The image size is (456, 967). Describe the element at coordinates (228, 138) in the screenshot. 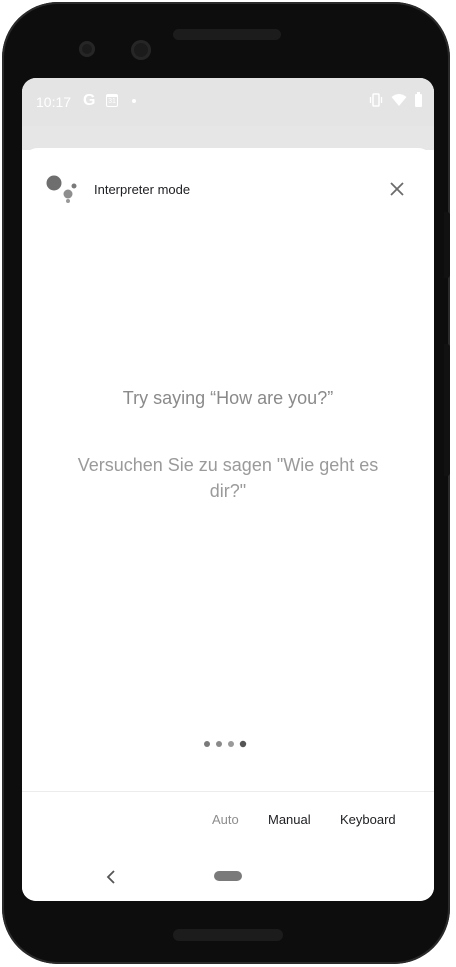

I see `background-scrim` at that location.